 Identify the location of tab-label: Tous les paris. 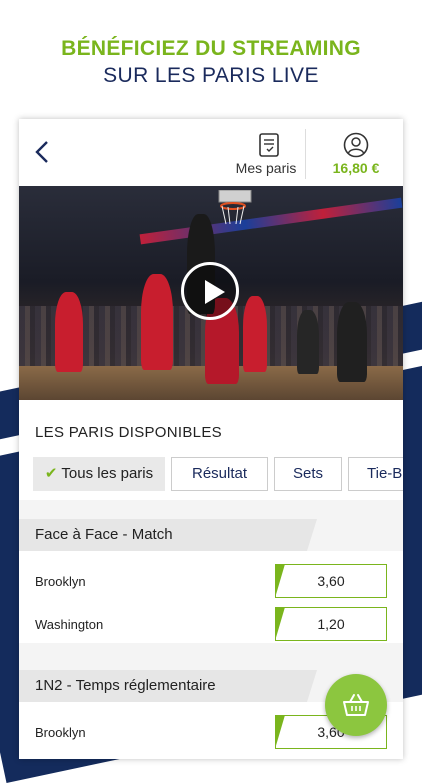
(107, 473).